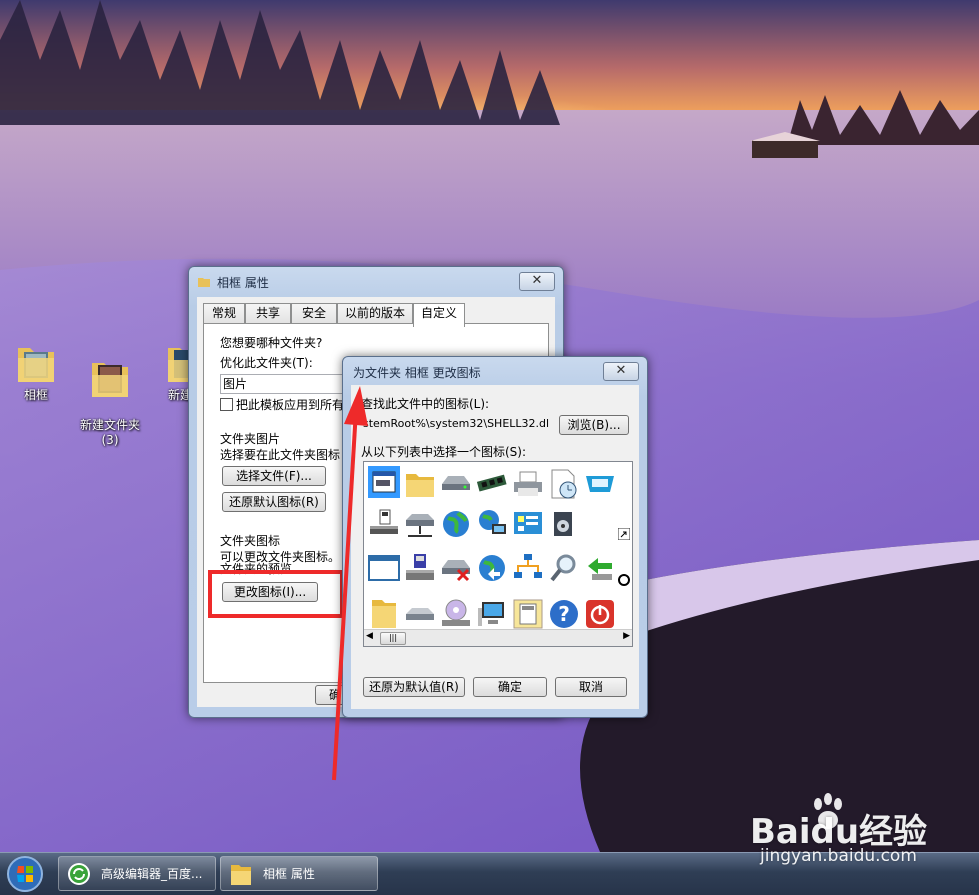 Image resolution: width=979 pixels, height=895 pixels. I want to click on globe-icon, so click(456, 524).